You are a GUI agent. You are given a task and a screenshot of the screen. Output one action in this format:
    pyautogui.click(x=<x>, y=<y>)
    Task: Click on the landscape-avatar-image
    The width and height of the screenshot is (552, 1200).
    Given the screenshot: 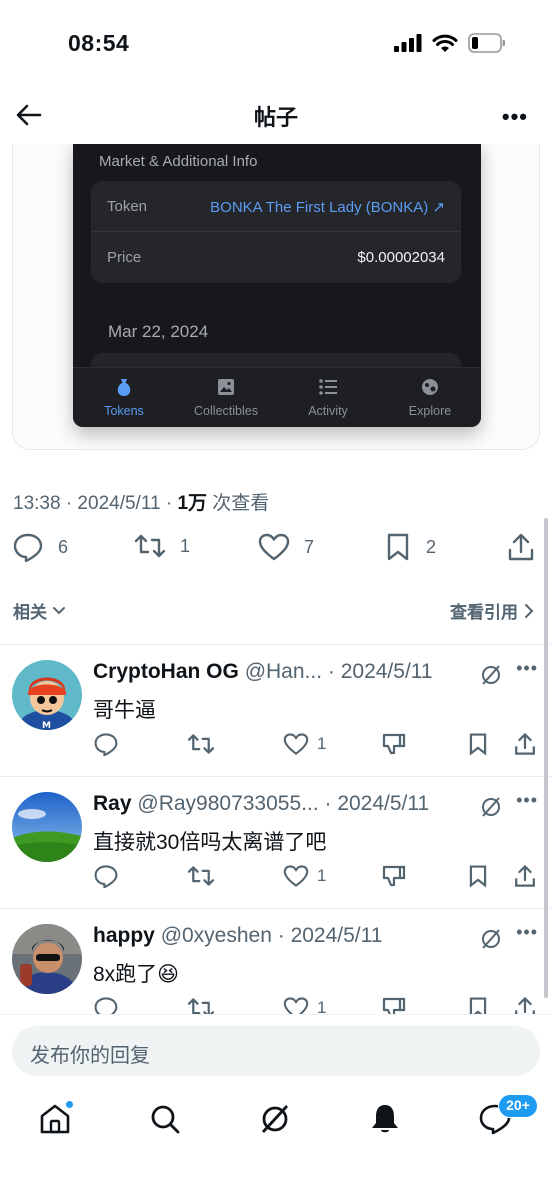 What is the action you would take?
    pyautogui.click(x=47, y=827)
    